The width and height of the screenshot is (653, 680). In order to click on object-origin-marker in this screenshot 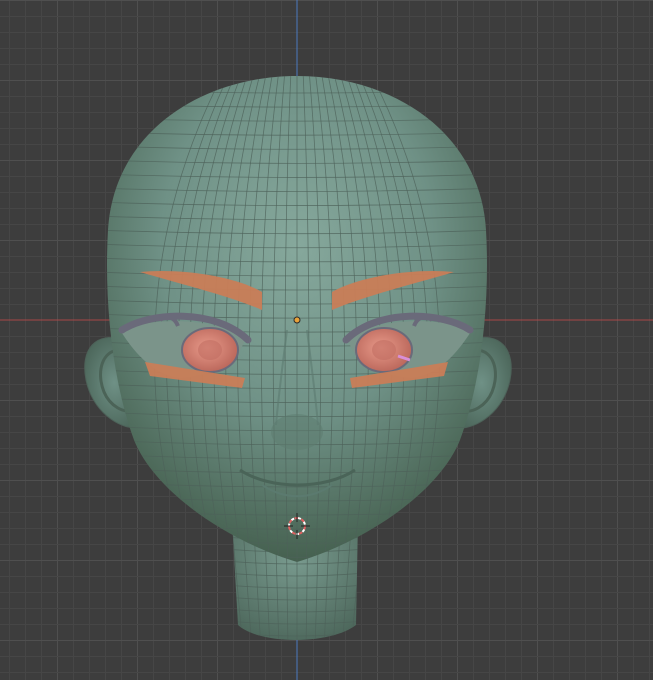, I will do `click(297, 320)`.